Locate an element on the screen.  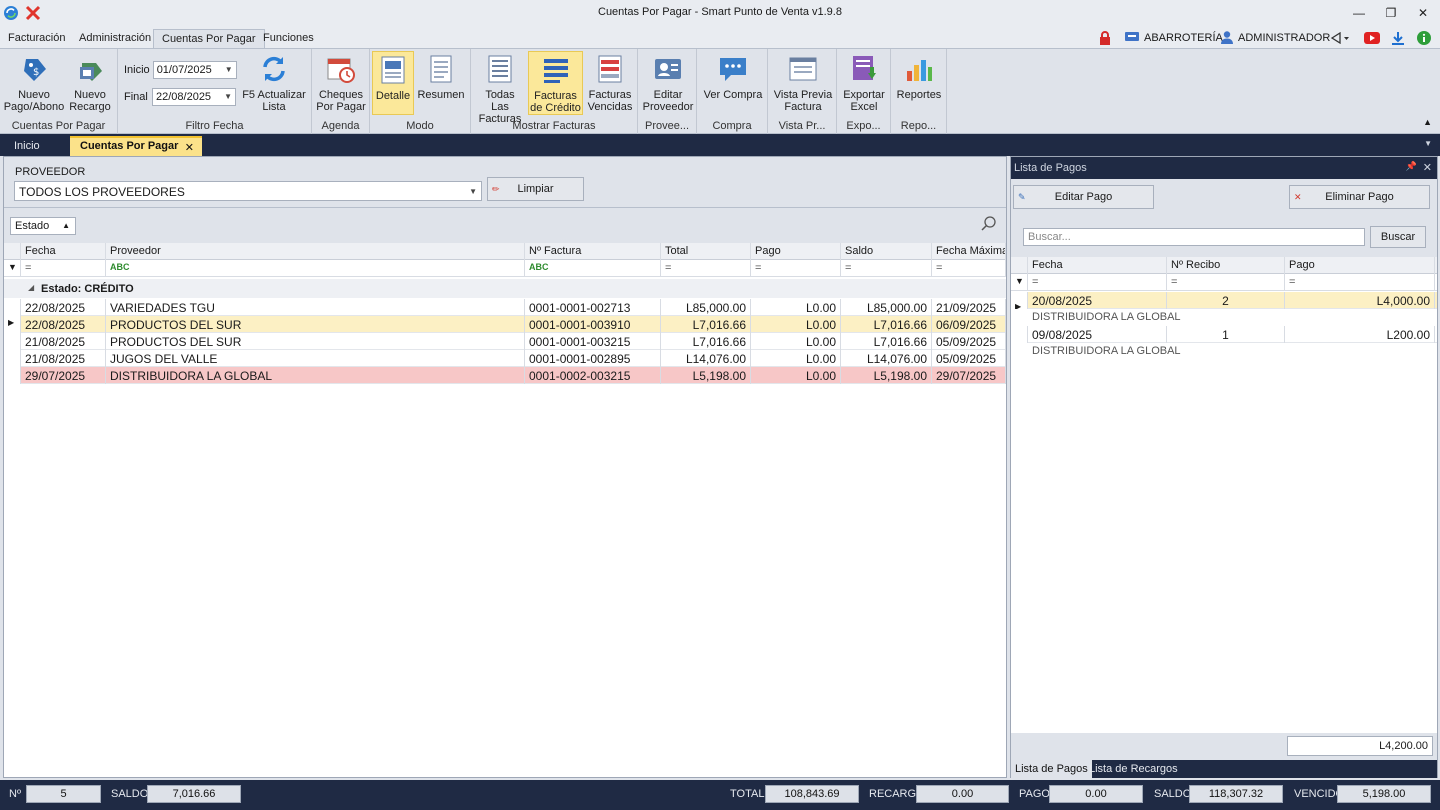
recargo-icon is located at coordinates (90, 69).